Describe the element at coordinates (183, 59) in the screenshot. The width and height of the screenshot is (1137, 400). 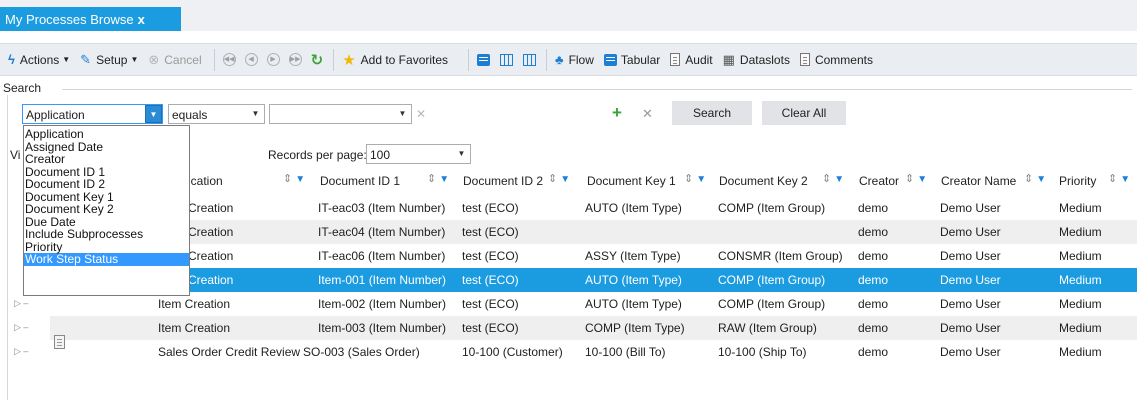
I see `cancel-label: Cancel` at that location.